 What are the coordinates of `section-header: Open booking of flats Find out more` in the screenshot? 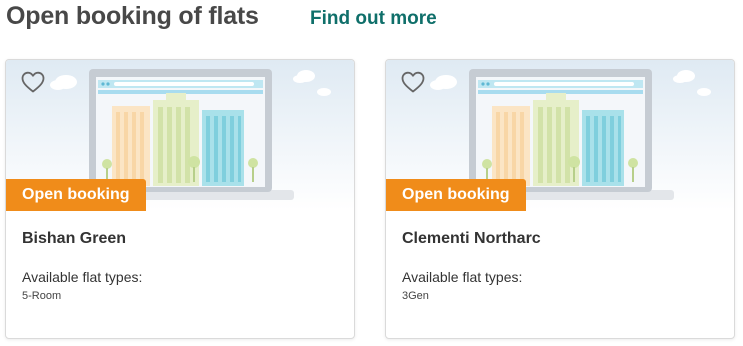 It's located at (374, 18).